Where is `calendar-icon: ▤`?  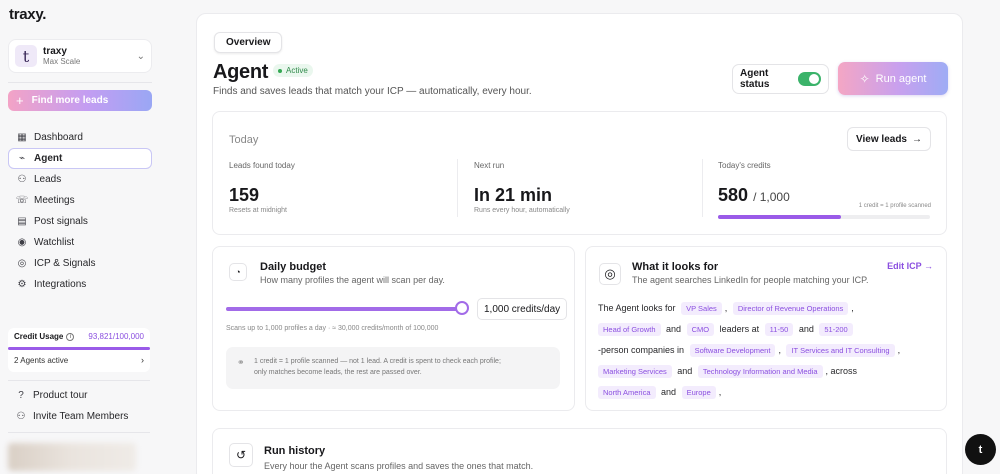 calendar-icon: ▤ is located at coordinates (22, 221).